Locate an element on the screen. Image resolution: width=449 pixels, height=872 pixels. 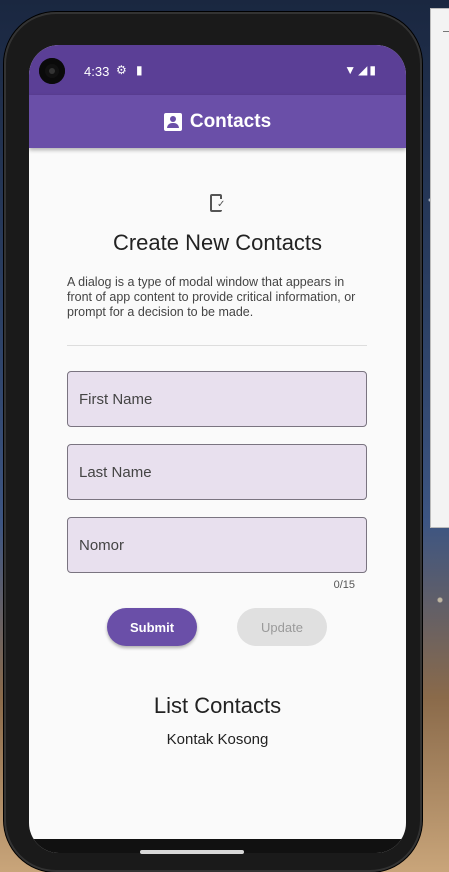
window-mark is located at coordinates (446, 31).